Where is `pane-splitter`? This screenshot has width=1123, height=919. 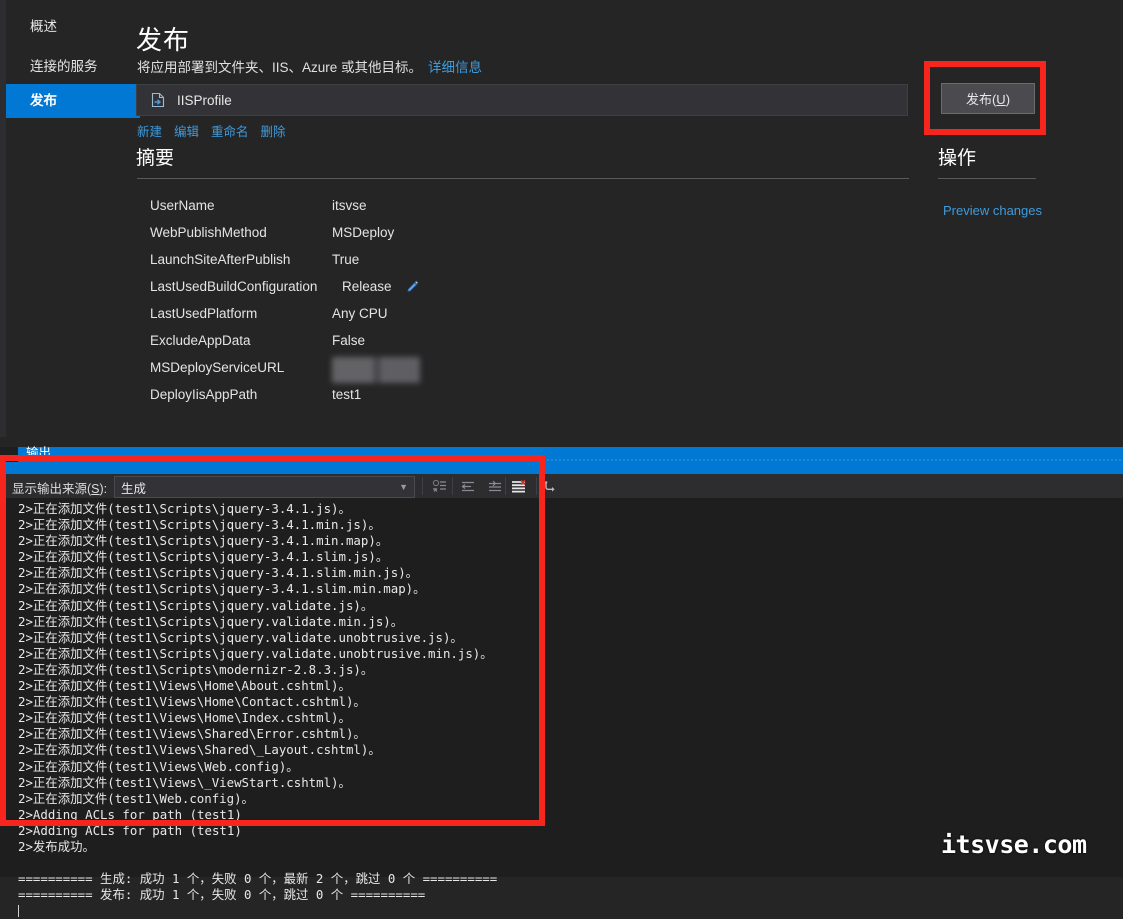
pane-splitter is located at coordinates (561, 442).